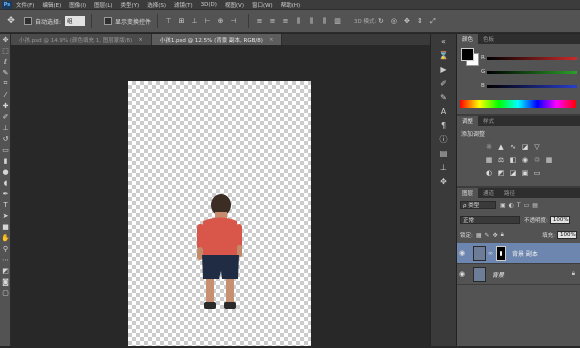 This screenshot has height=348, width=580. What do you see at coordinates (11, 21) in the screenshot?
I see `move-tool-icon: ✥` at bounding box center [11, 21].